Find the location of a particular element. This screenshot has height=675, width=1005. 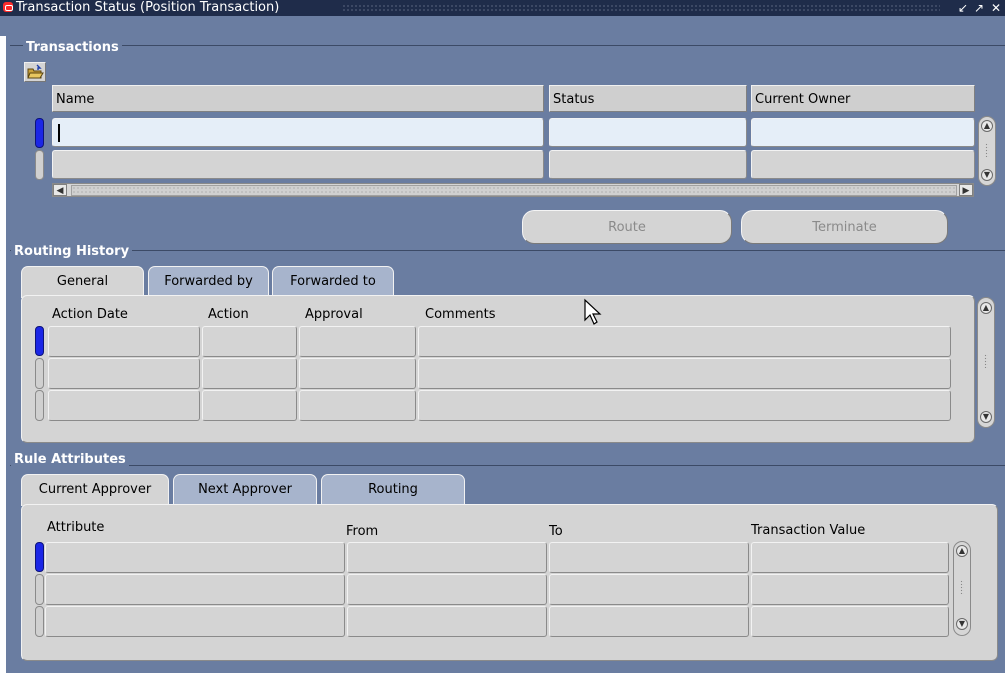

rule-attributes-divider is located at coordinates (507, 465).